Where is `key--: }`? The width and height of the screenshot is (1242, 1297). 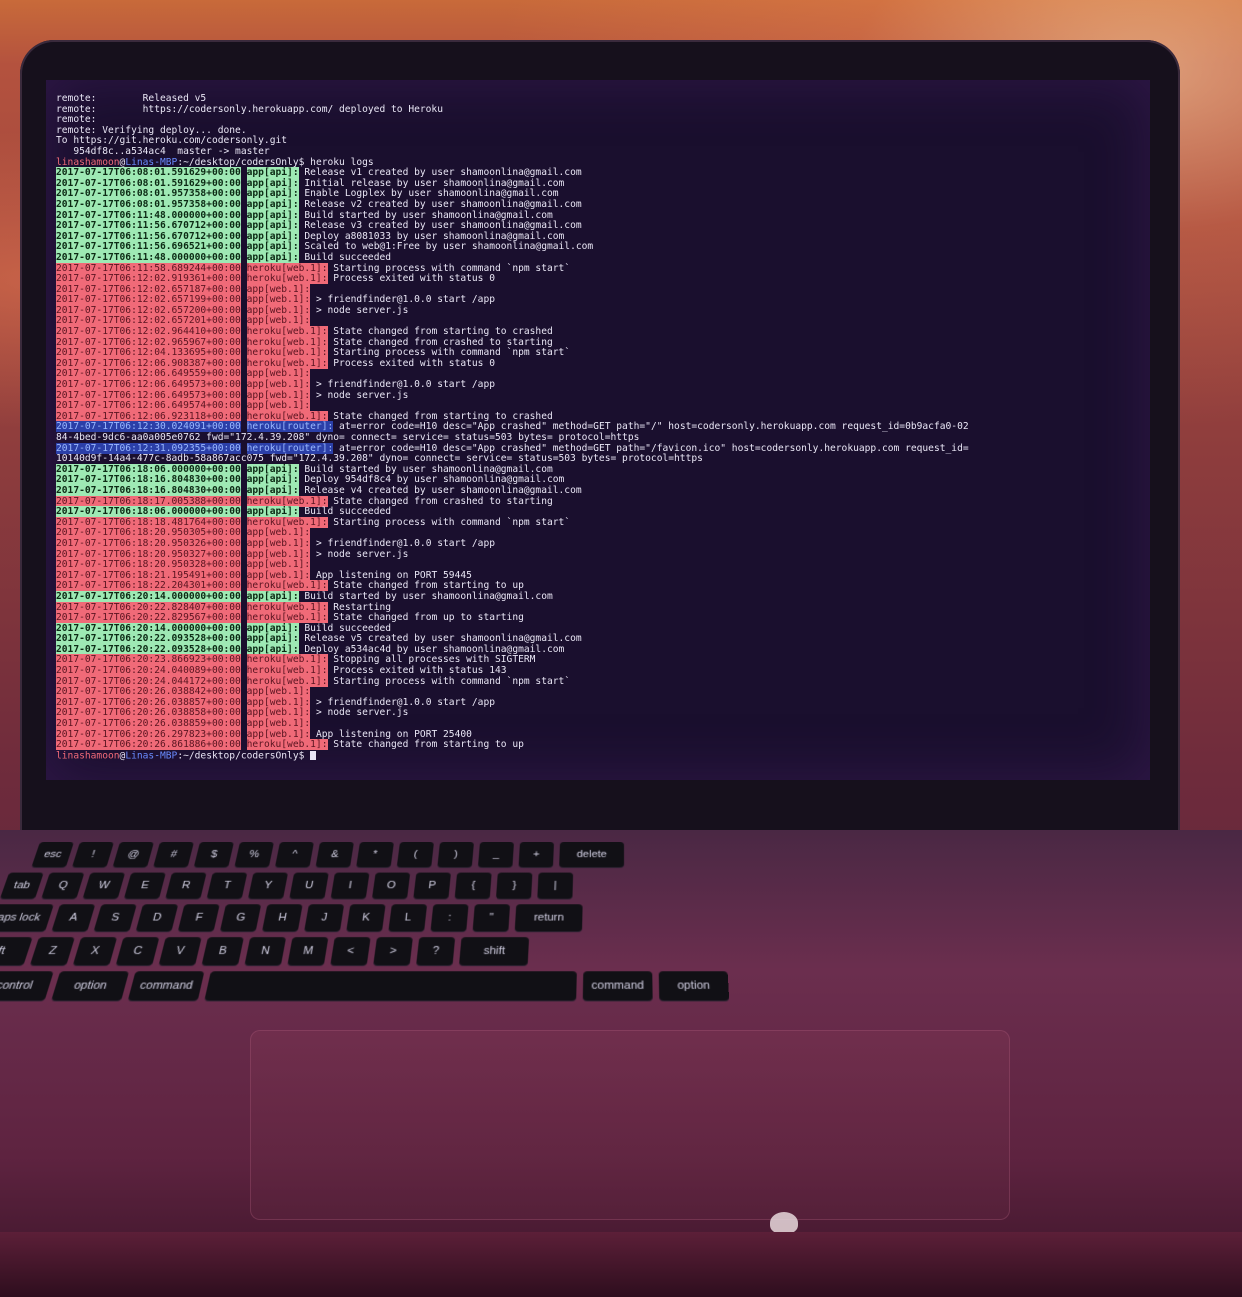 key--: } is located at coordinates (514, 885).